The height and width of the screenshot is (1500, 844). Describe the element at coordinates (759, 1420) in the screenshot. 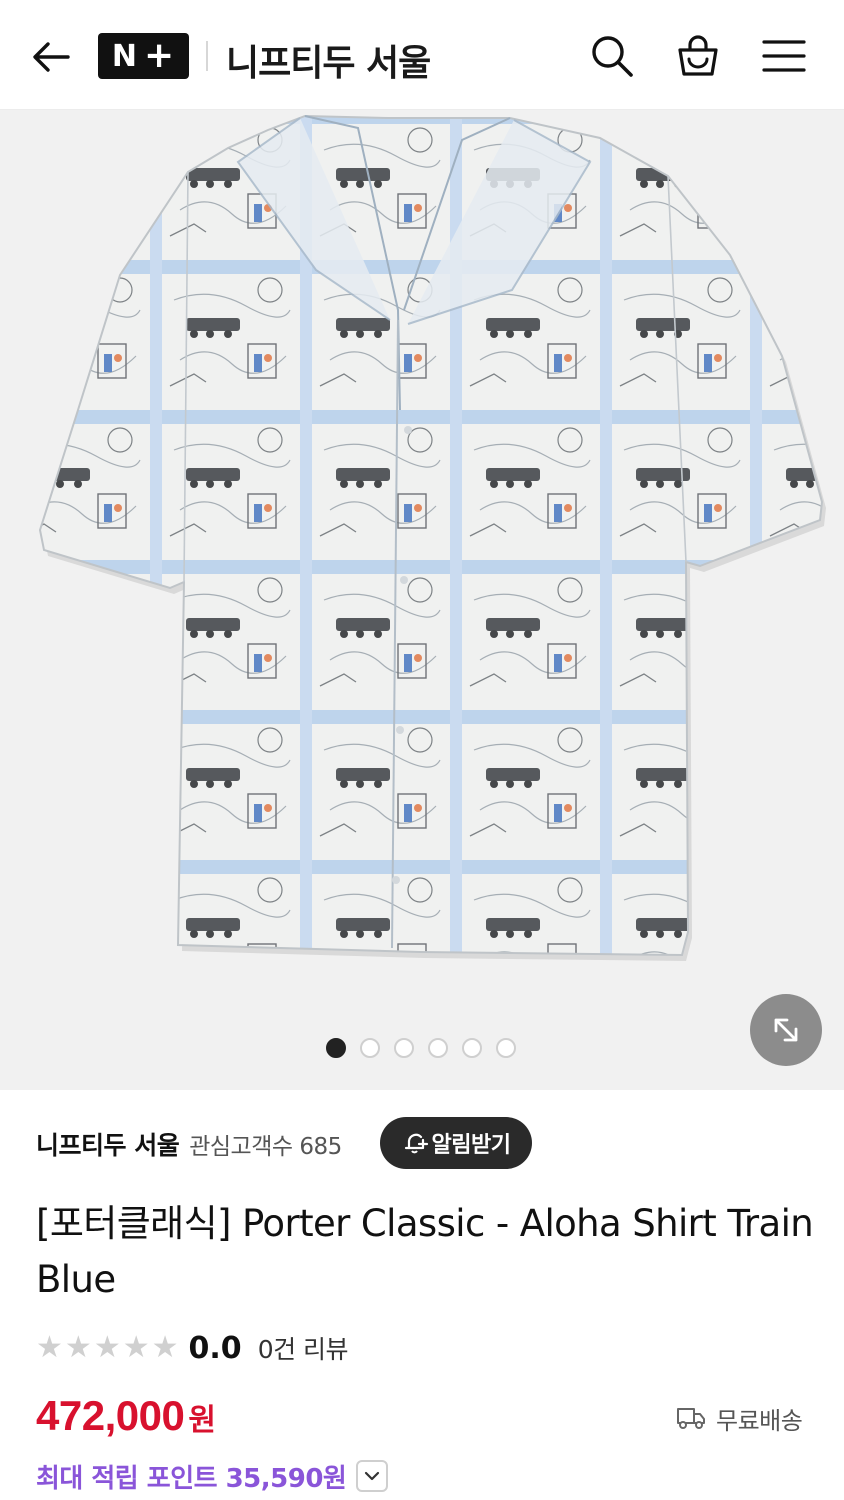

I see `shipping-label: 무료배송` at that location.